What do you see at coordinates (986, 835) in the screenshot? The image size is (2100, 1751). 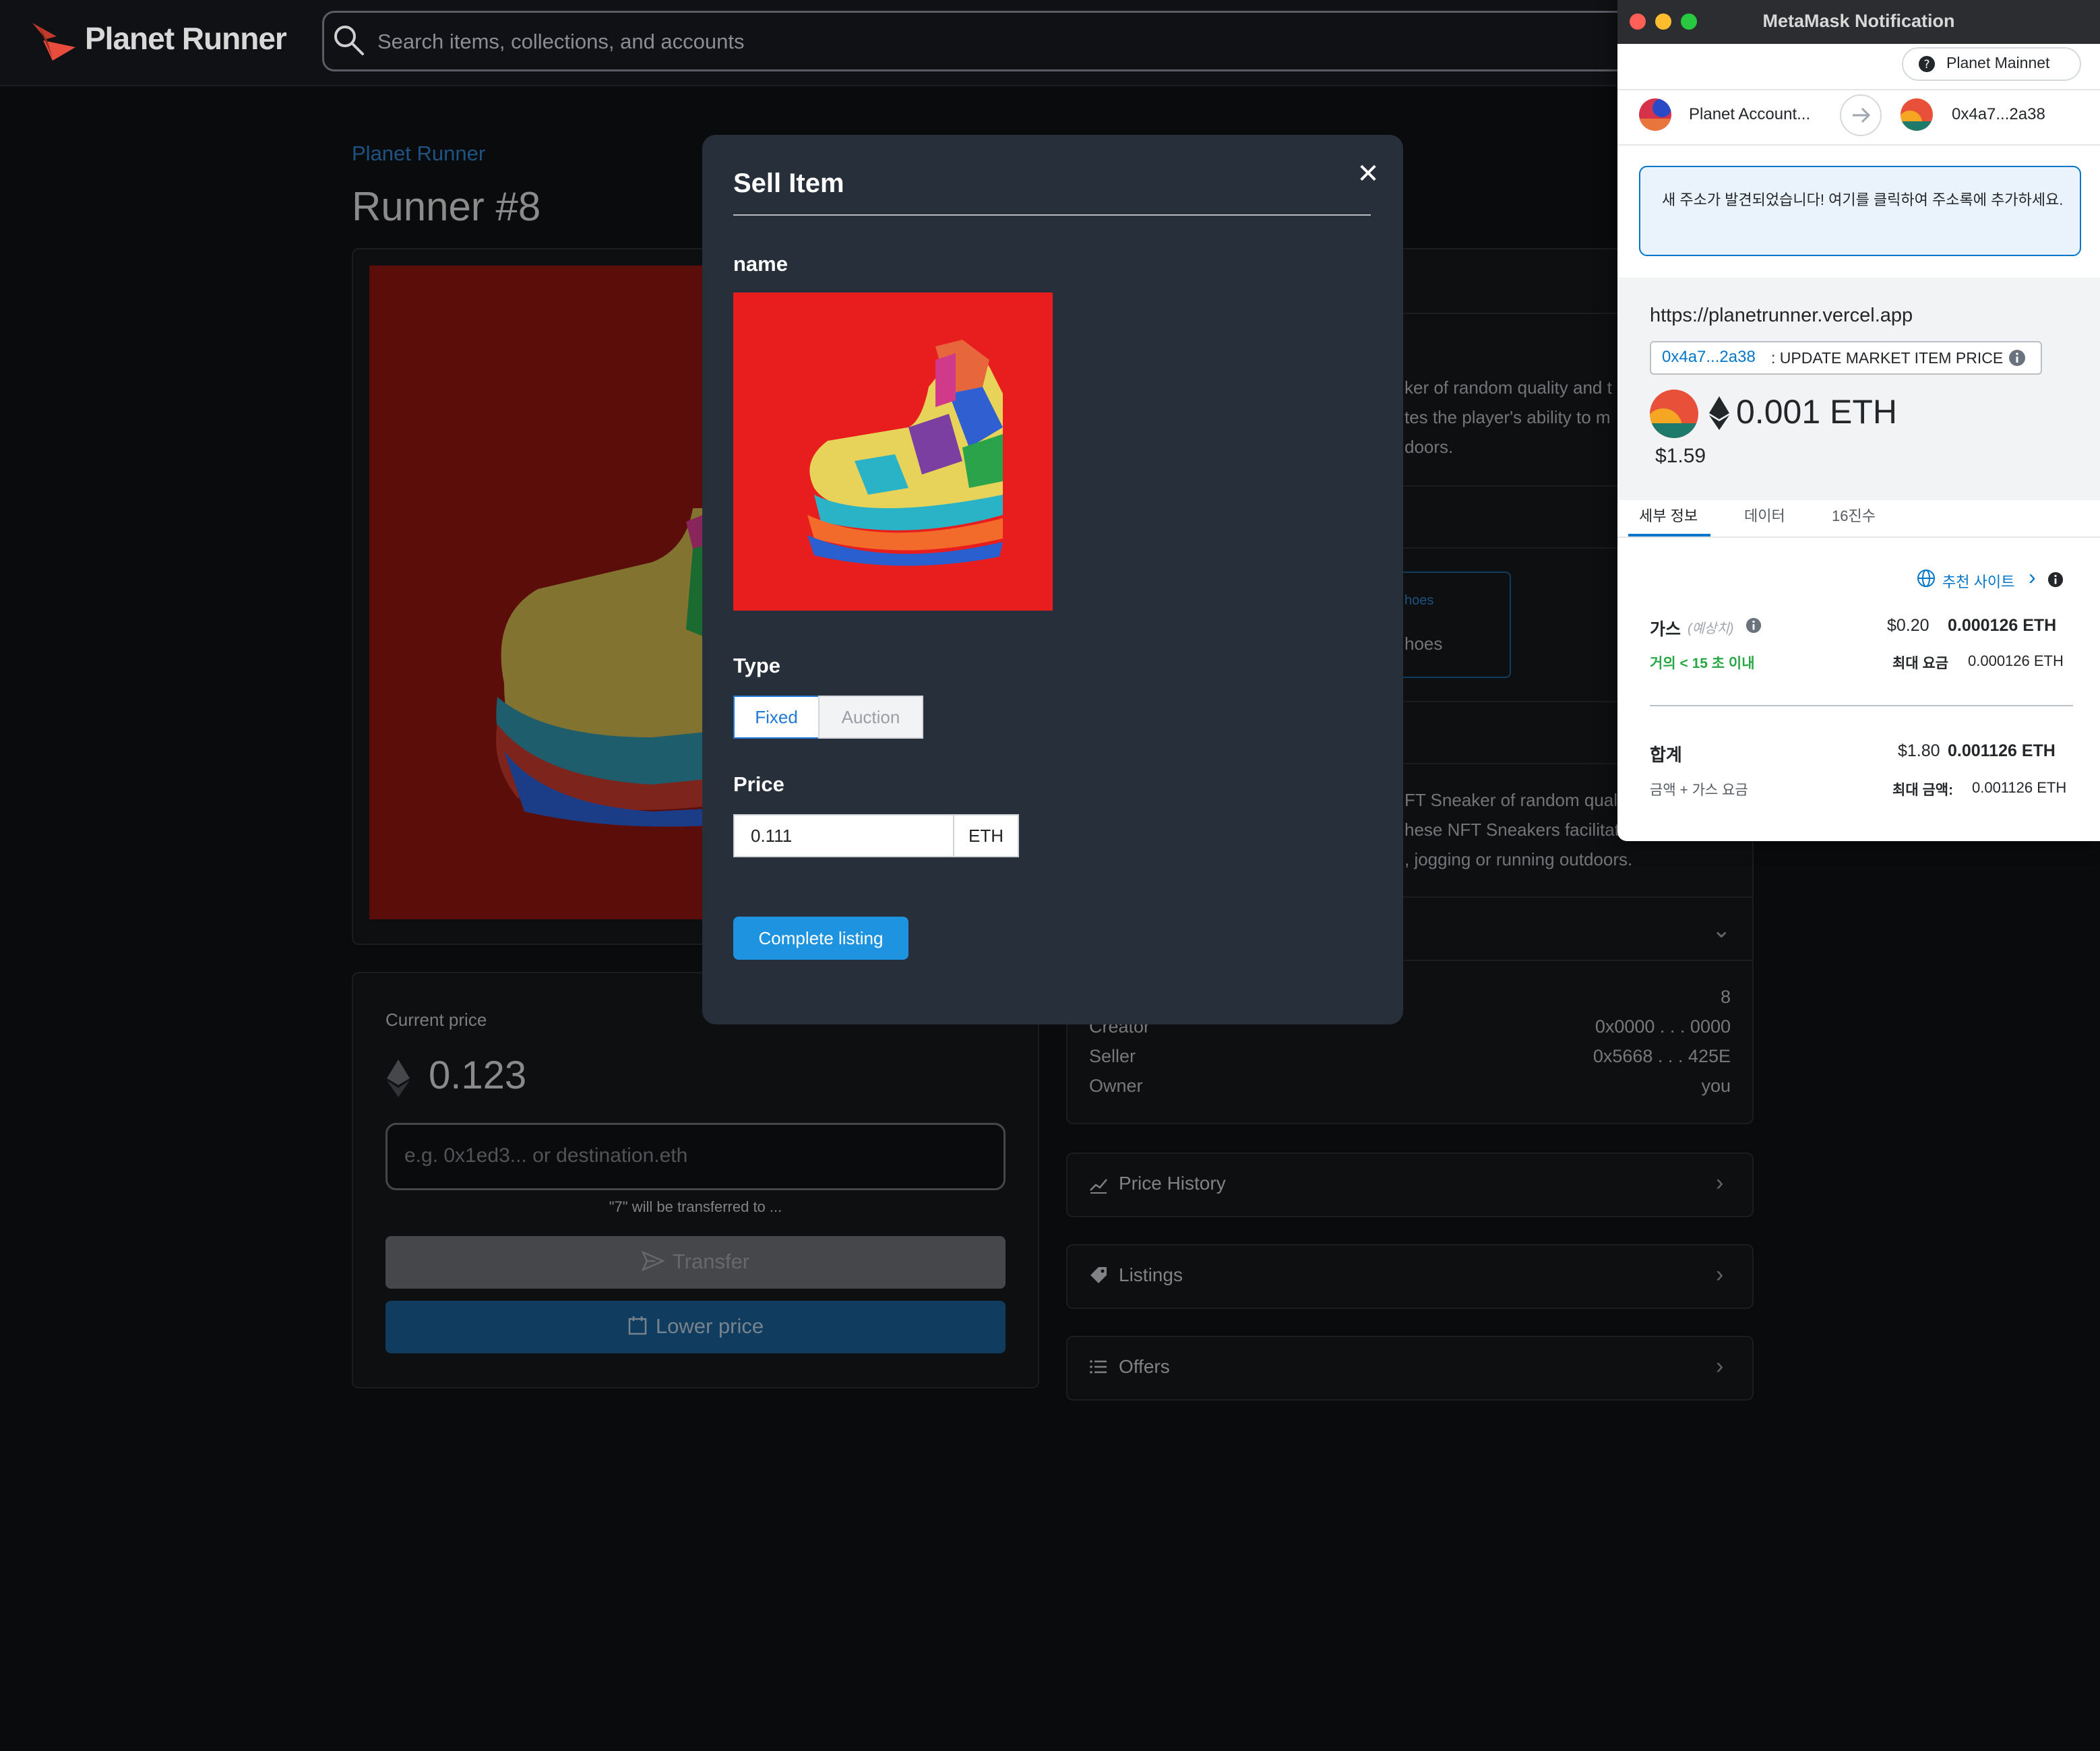 I see `price-unit-addon: ETH` at bounding box center [986, 835].